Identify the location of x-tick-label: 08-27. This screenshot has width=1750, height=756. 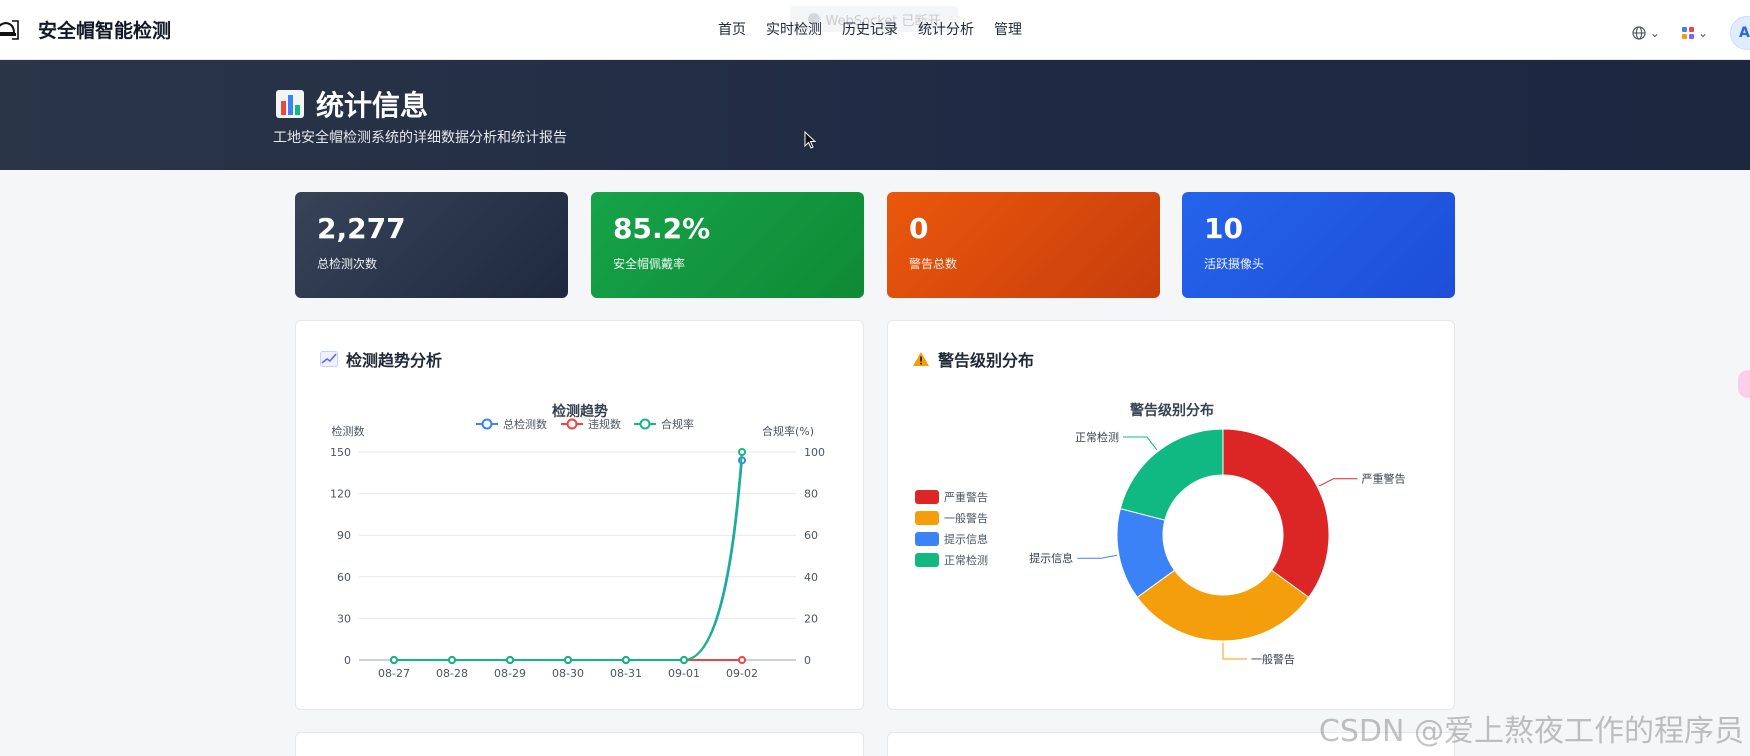
(394, 673).